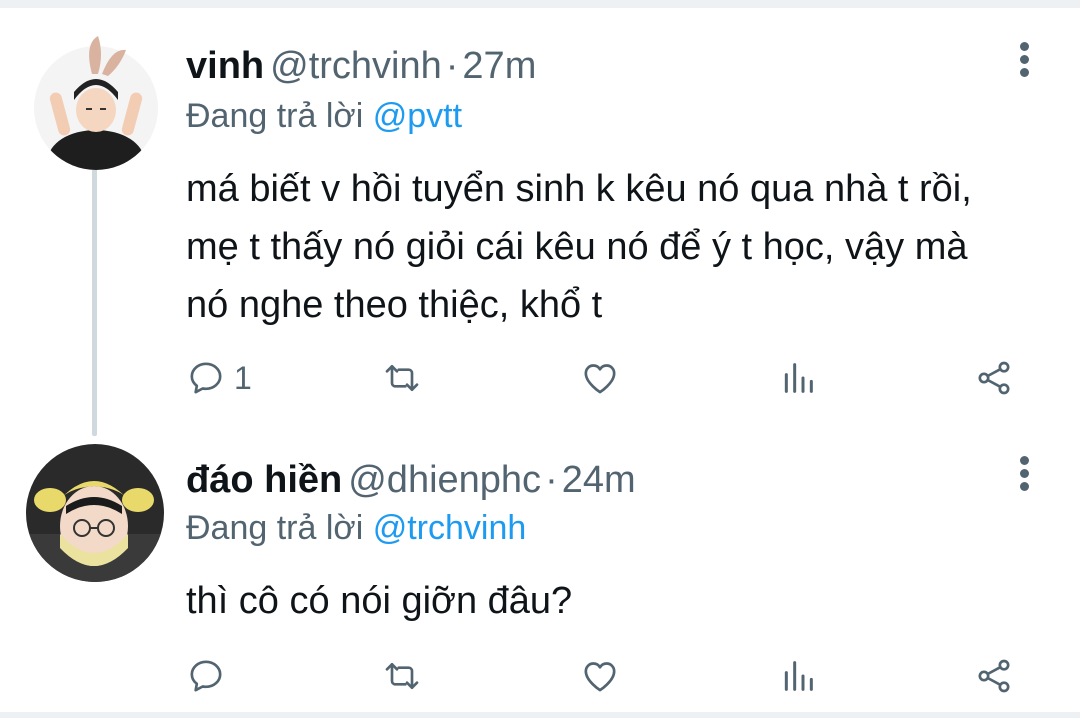  Describe the element at coordinates (499, 66) in the screenshot. I see `timestamp: 27m` at that location.